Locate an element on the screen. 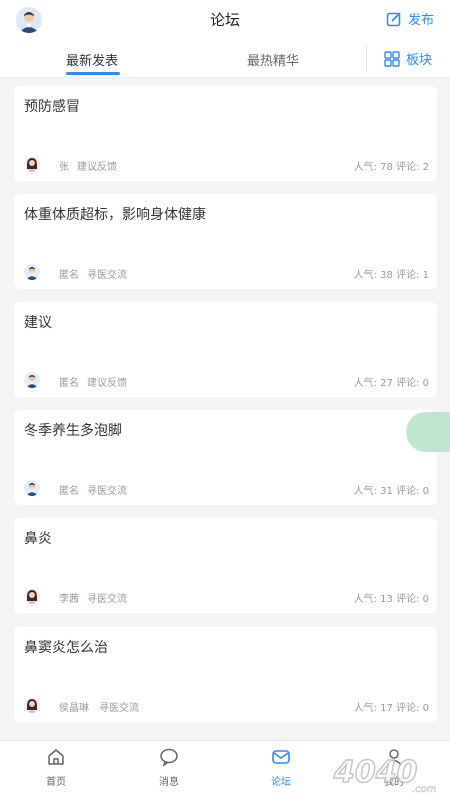  blocks-button: 板块 is located at coordinates (408, 58).